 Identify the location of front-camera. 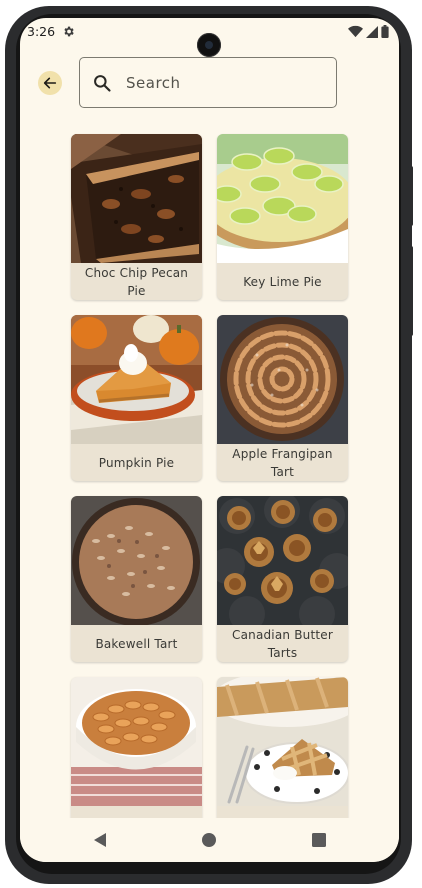
(209, 45).